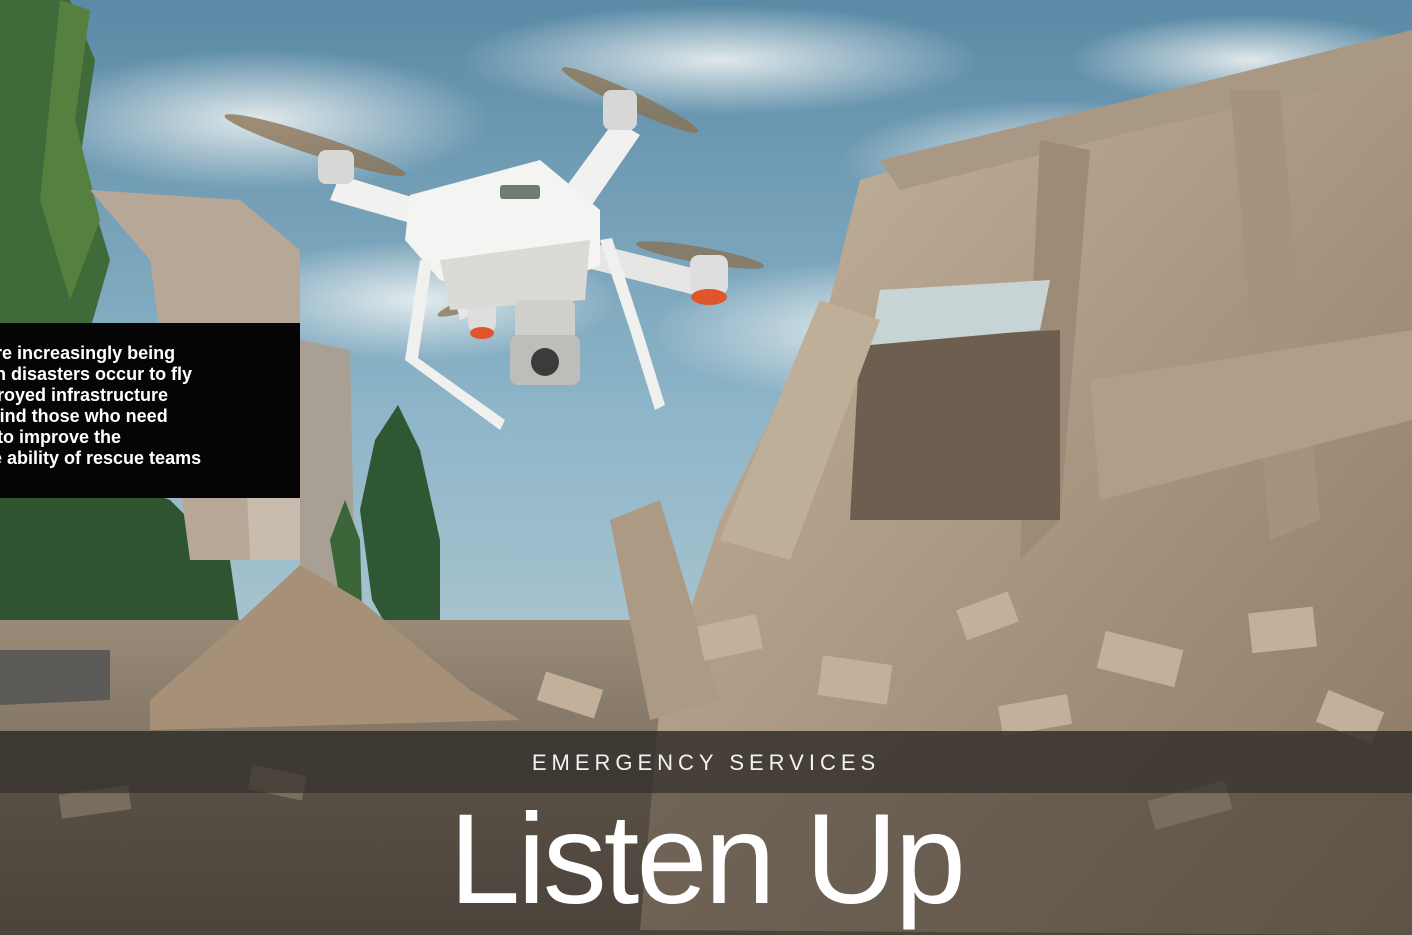  I want to click on caption-line: when disasters occur to fly, so click(96, 374).